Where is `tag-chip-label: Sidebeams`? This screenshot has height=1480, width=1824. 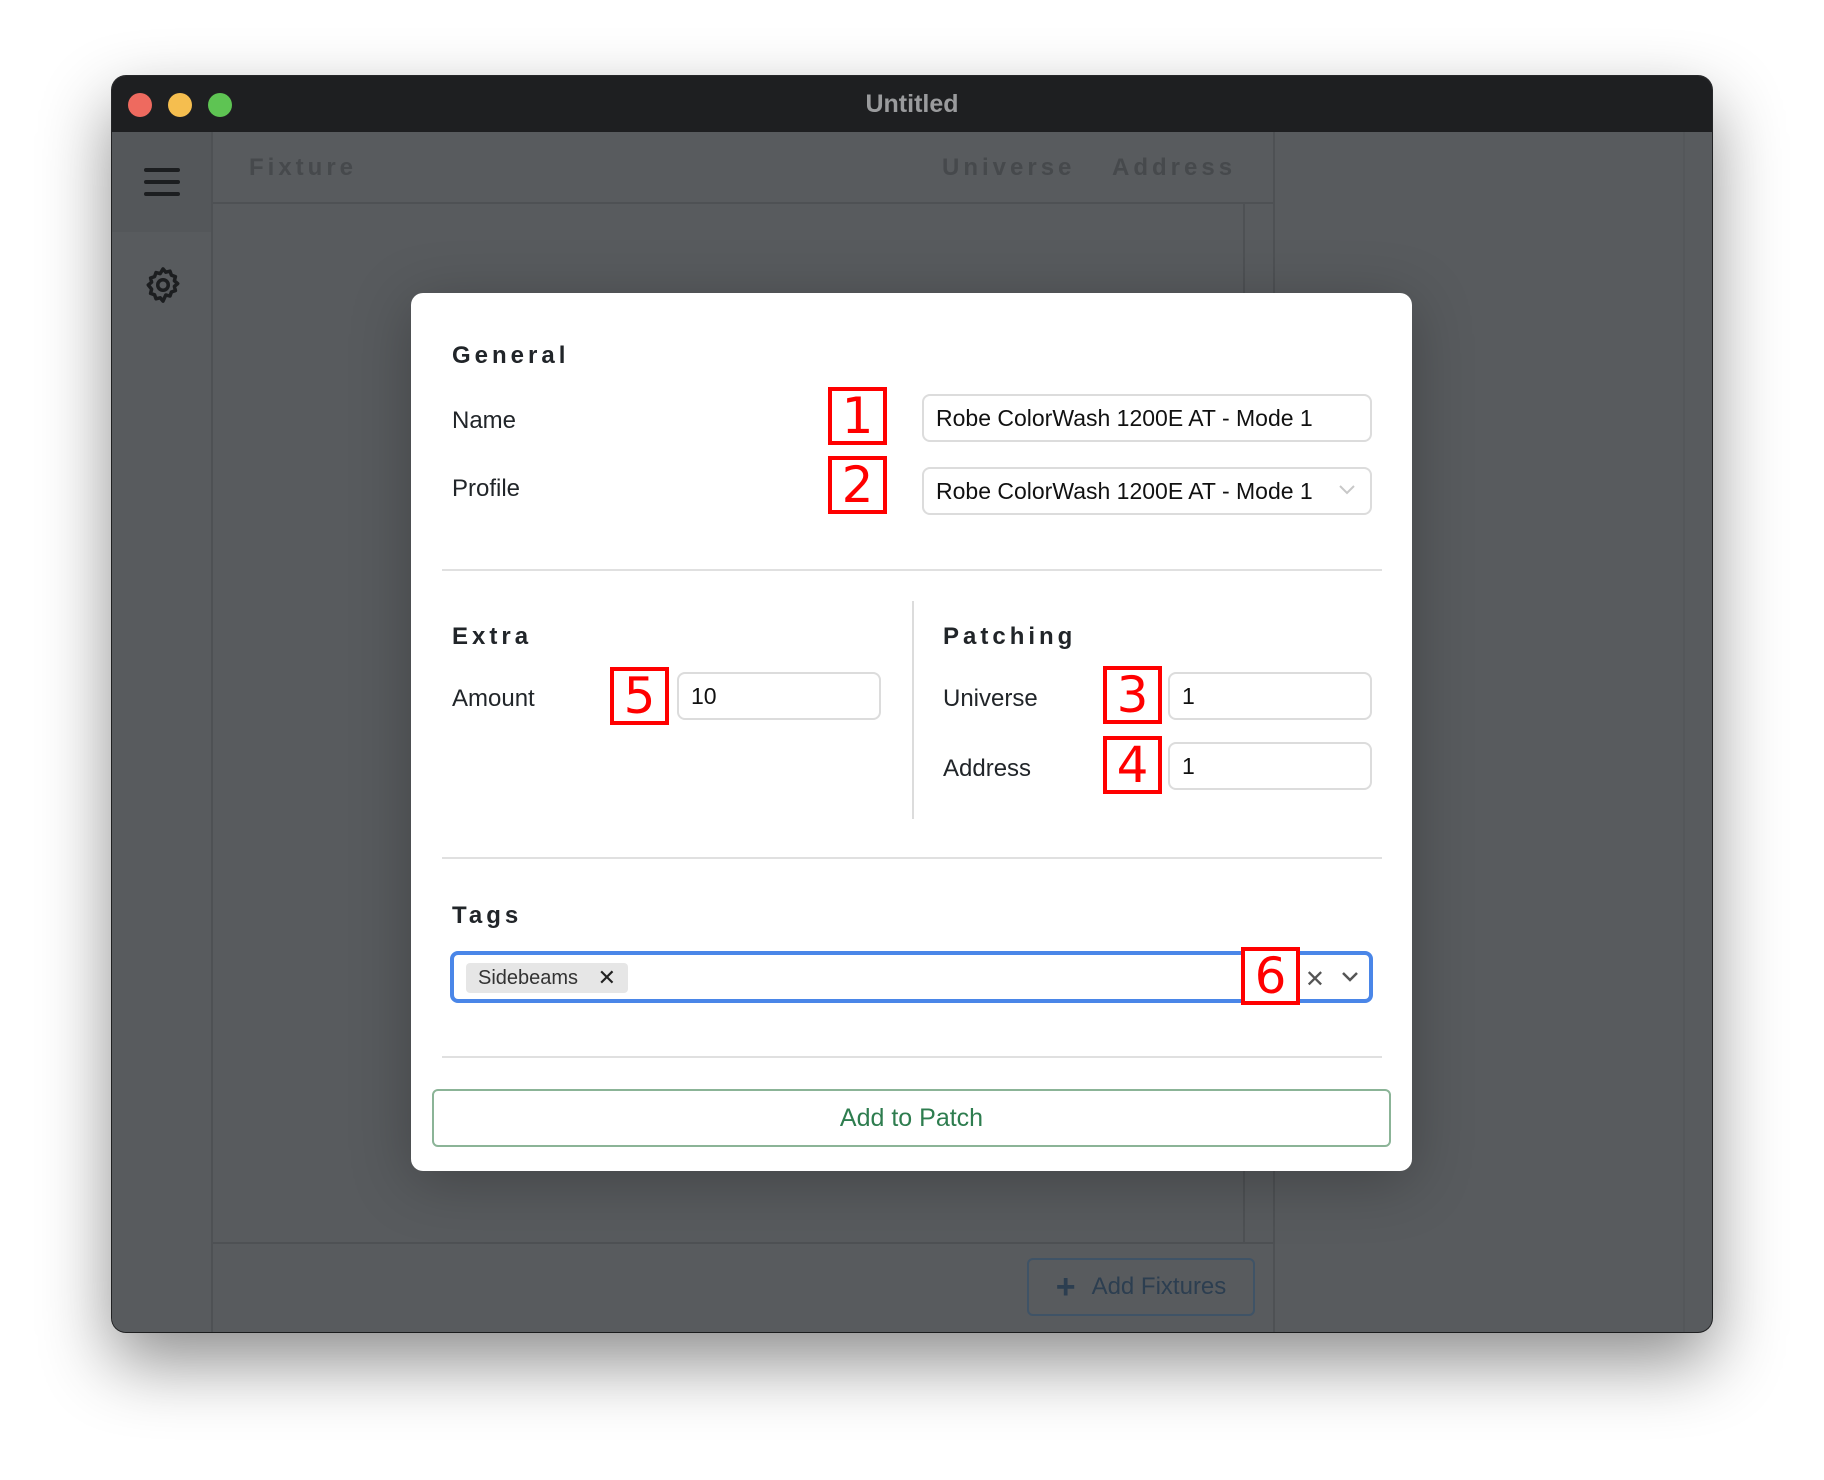
tag-chip-label: Sidebeams is located at coordinates (528, 977).